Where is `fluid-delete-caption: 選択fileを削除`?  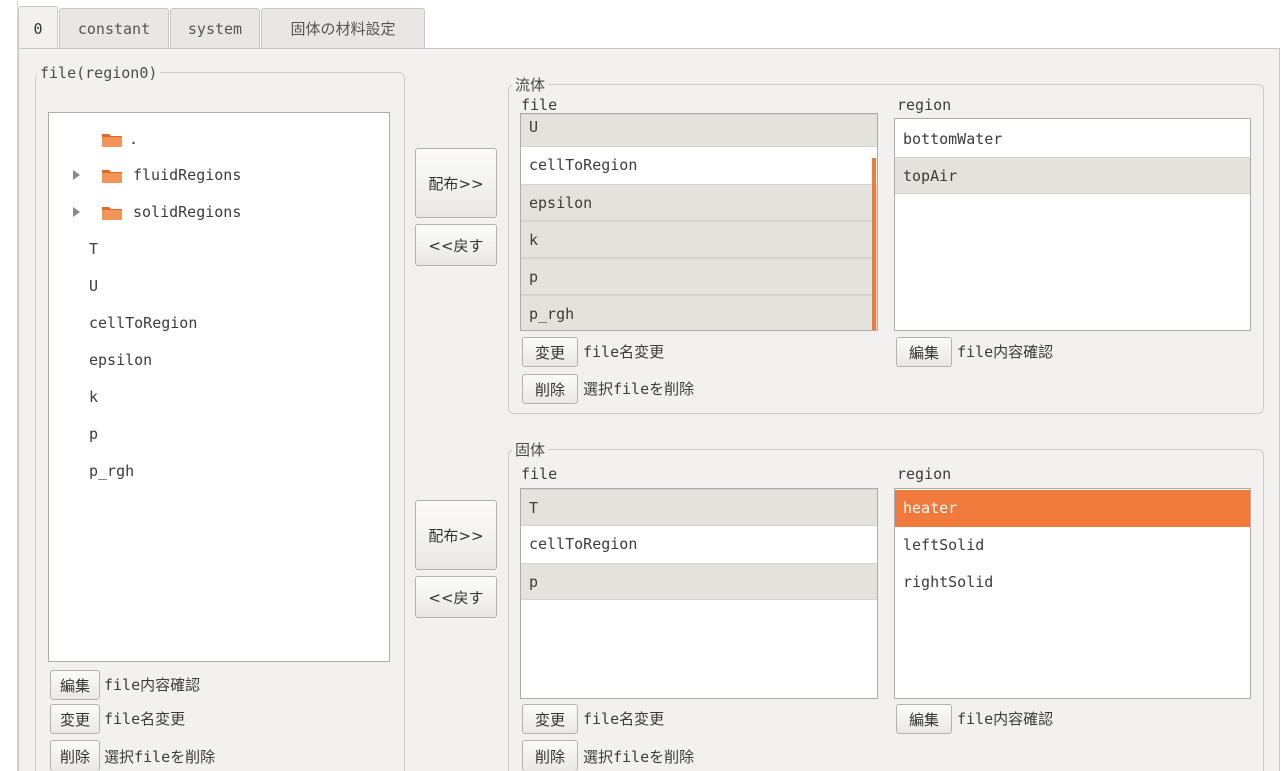 fluid-delete-caption: 選択fileを削除 is located at coordinates (639, 389).